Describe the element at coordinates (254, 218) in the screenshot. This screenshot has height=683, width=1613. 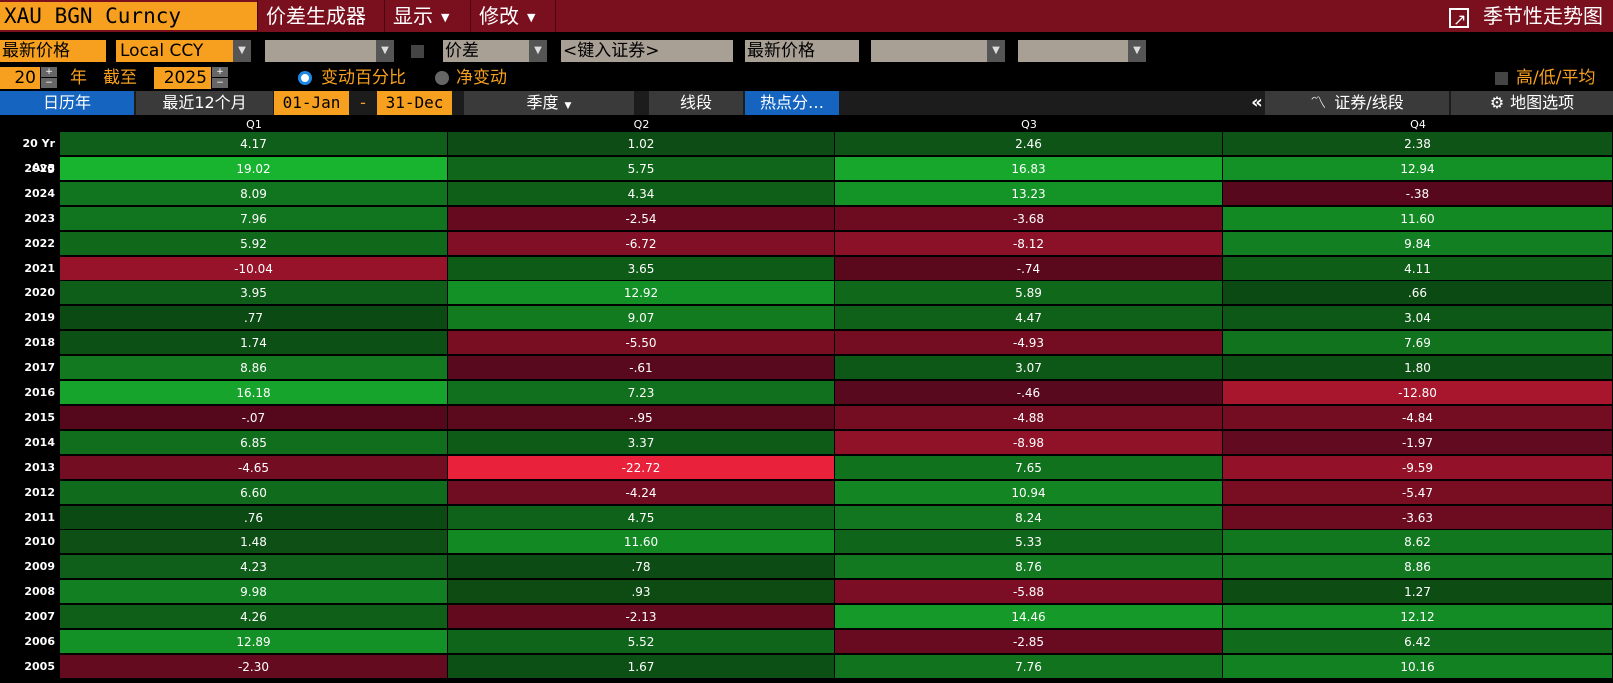
I see `heatmap-cell: 7.96` at that location.